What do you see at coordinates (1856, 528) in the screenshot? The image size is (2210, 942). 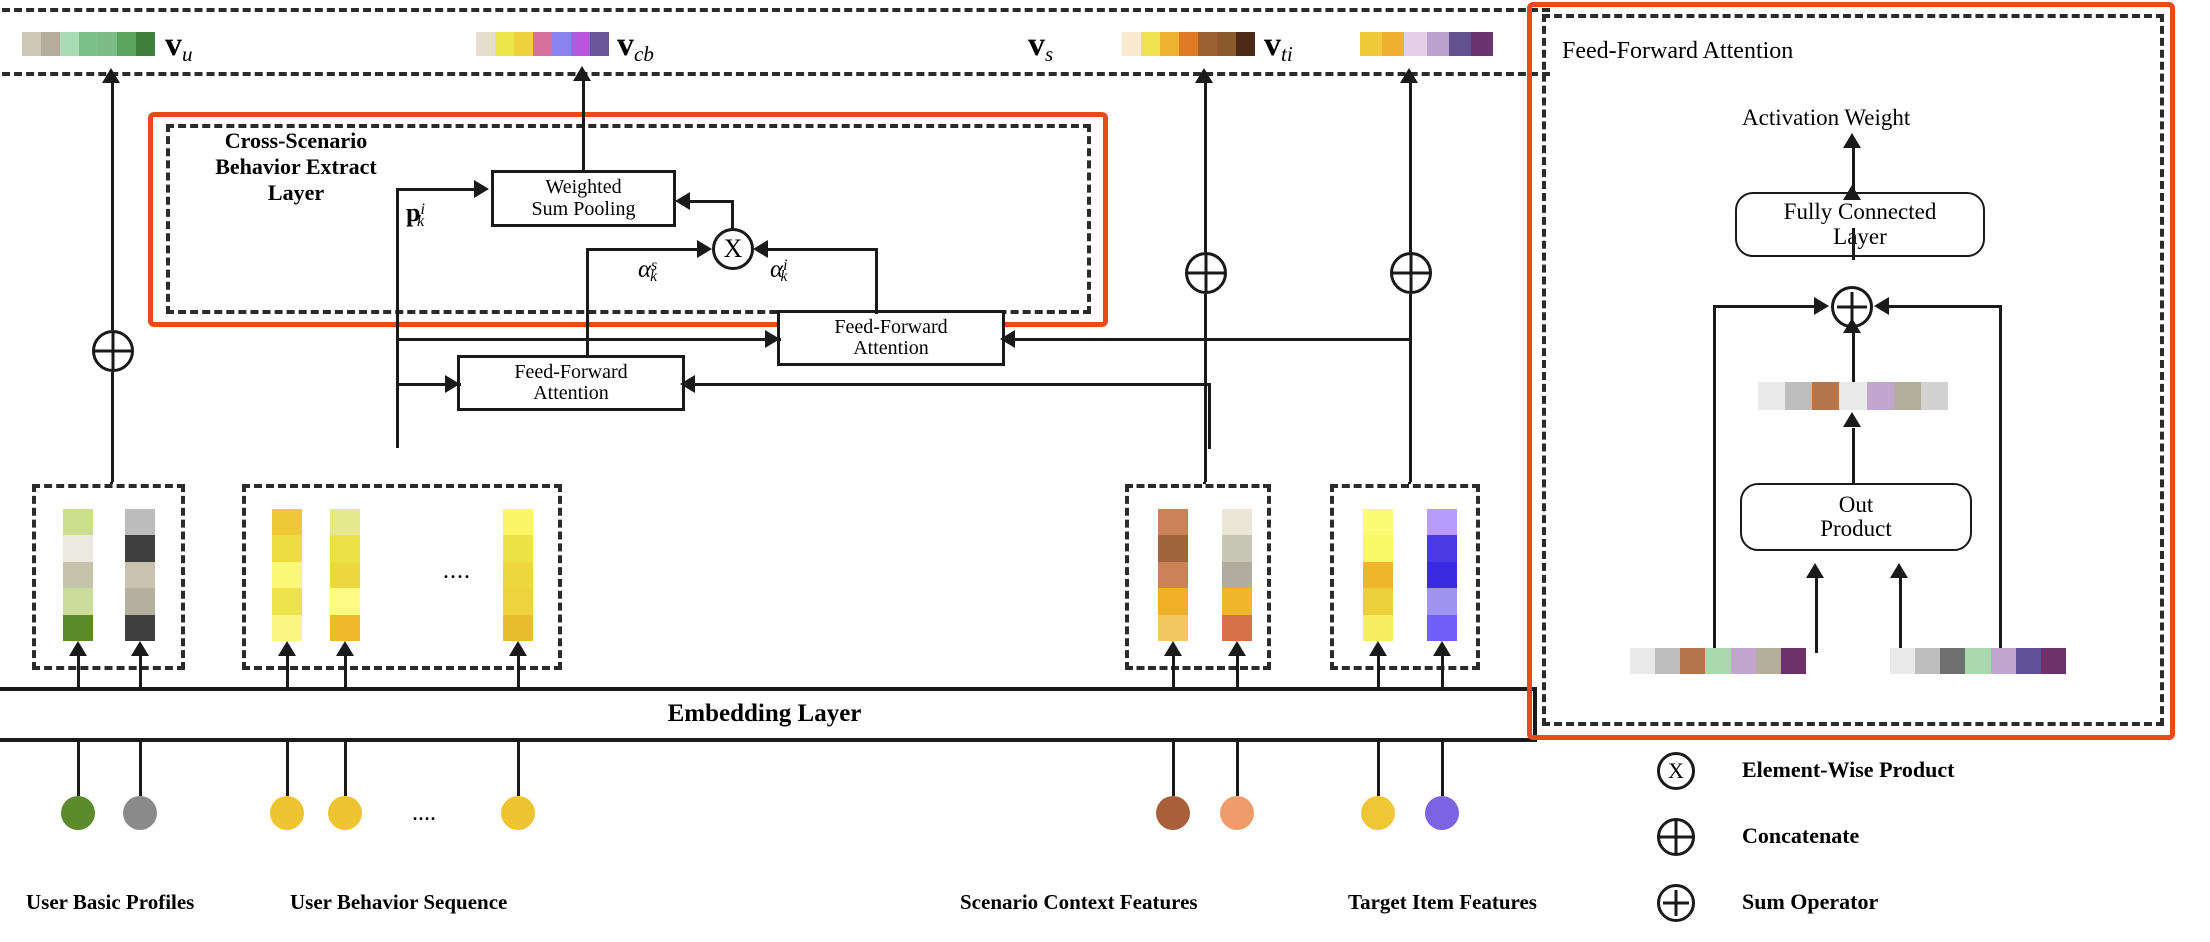 I see `out-product-line2: Product` at bounding box center [1856, 528].